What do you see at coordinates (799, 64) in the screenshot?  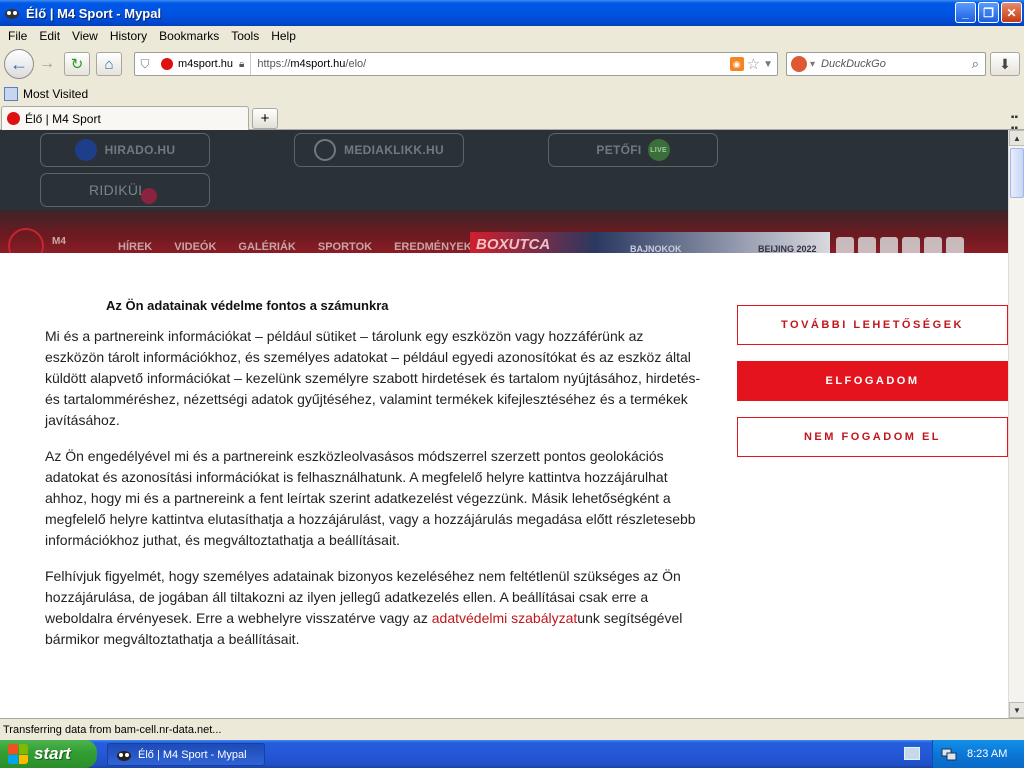 I see `duckduckgo-icon` at bounding box center [799, 64].